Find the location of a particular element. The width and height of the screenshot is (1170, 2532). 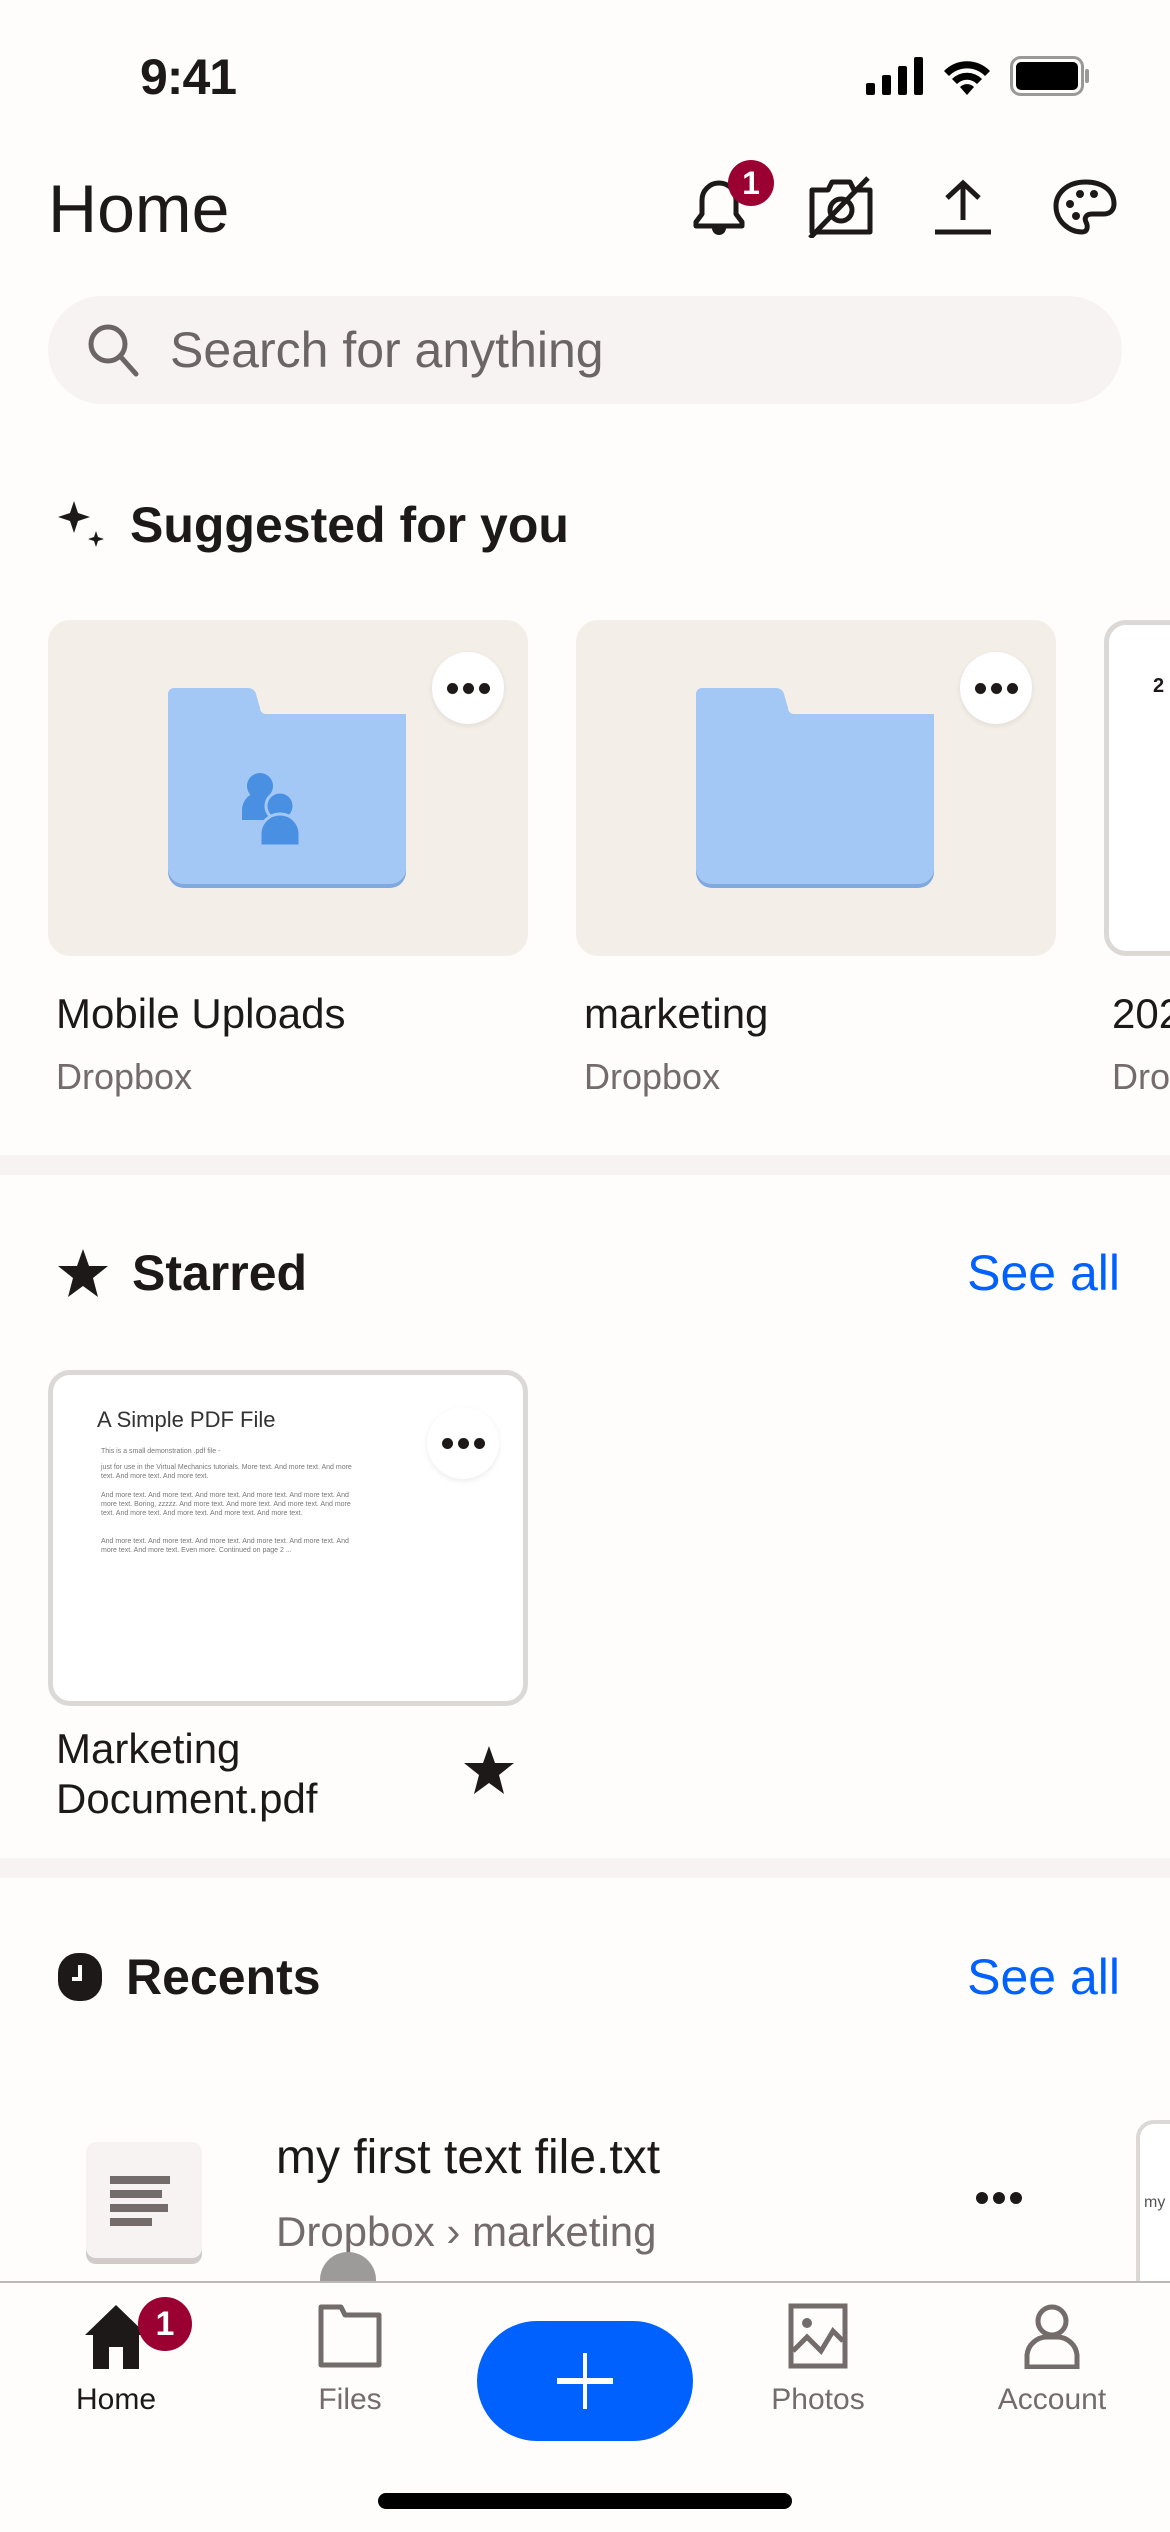

text-file-icon is located at coordinates (144, 2200).